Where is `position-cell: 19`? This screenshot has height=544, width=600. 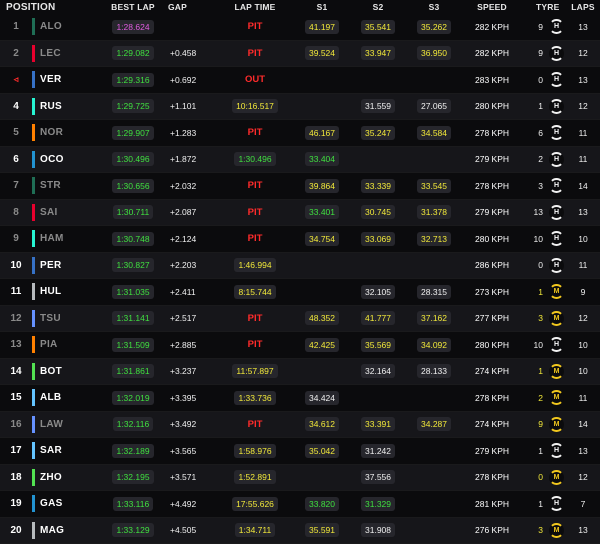 position-cell: 19 is located at coordinates (16, 503).